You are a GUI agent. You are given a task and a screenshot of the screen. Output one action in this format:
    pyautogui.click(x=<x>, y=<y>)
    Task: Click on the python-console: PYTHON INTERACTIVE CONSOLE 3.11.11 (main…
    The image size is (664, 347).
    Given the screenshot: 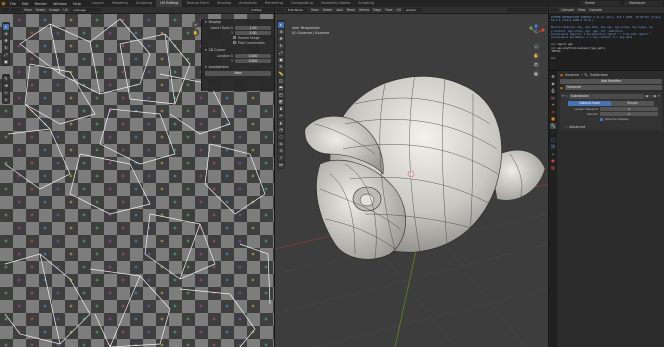 What is the action you would take?
    pyautogui.click(x=606, y=42)
    